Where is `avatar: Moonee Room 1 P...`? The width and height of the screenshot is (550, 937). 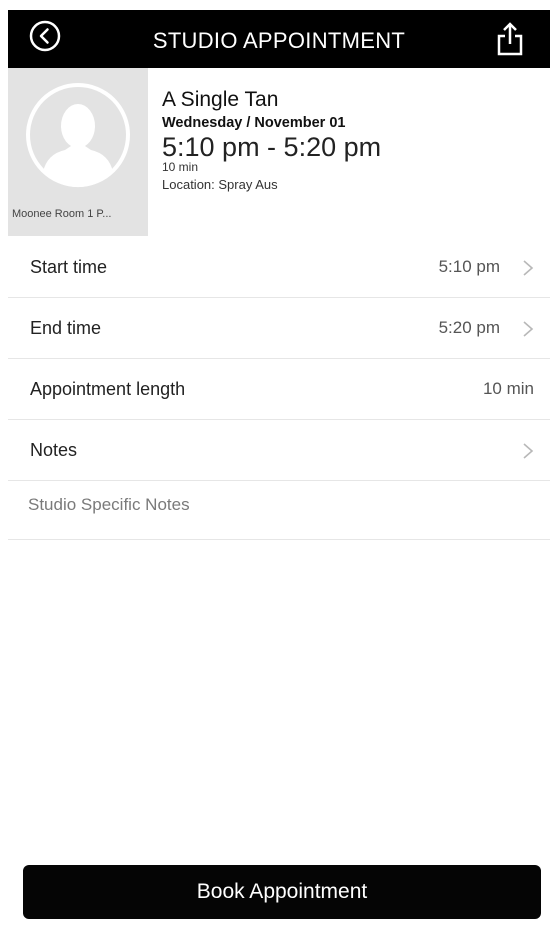
avatar: Moonee Room 1 P... is located at coordinates (78, 152).